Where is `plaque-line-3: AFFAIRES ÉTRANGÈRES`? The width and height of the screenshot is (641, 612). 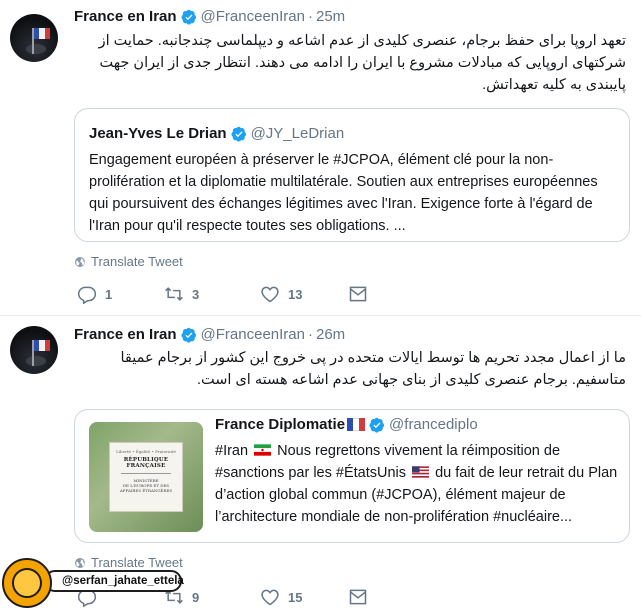 plaque-line-3: AFFAIRES ÉTRANGÈRES is located at coordinates (146, 490).